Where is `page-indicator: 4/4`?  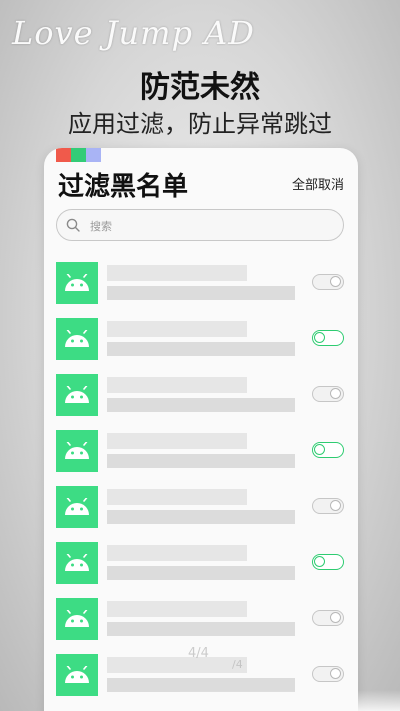
page-indicator: 4/4 is located at coordinates (198, 653).